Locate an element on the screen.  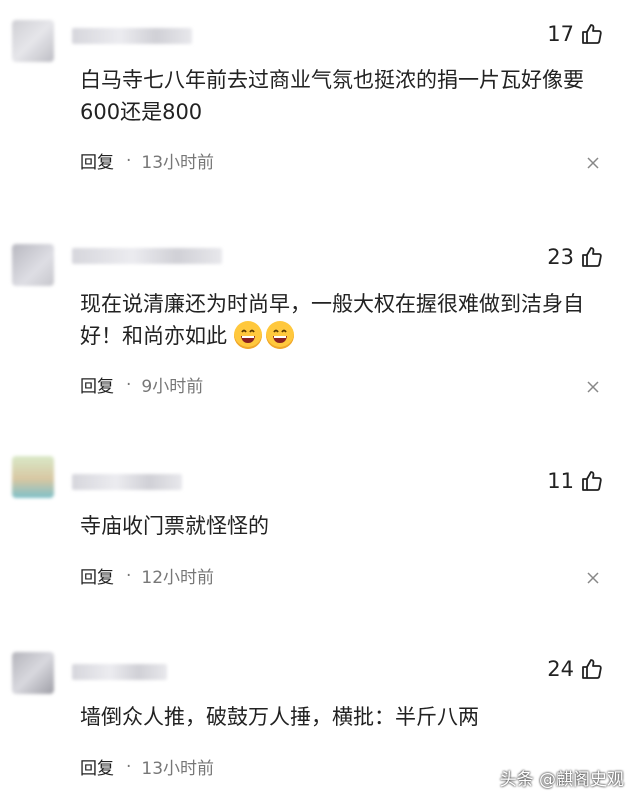
comment-text: 现在说清廉还为时尚早，一般大权在握很难做到洁身自好！和尚亦如此 is located at coordinates (345, 320).